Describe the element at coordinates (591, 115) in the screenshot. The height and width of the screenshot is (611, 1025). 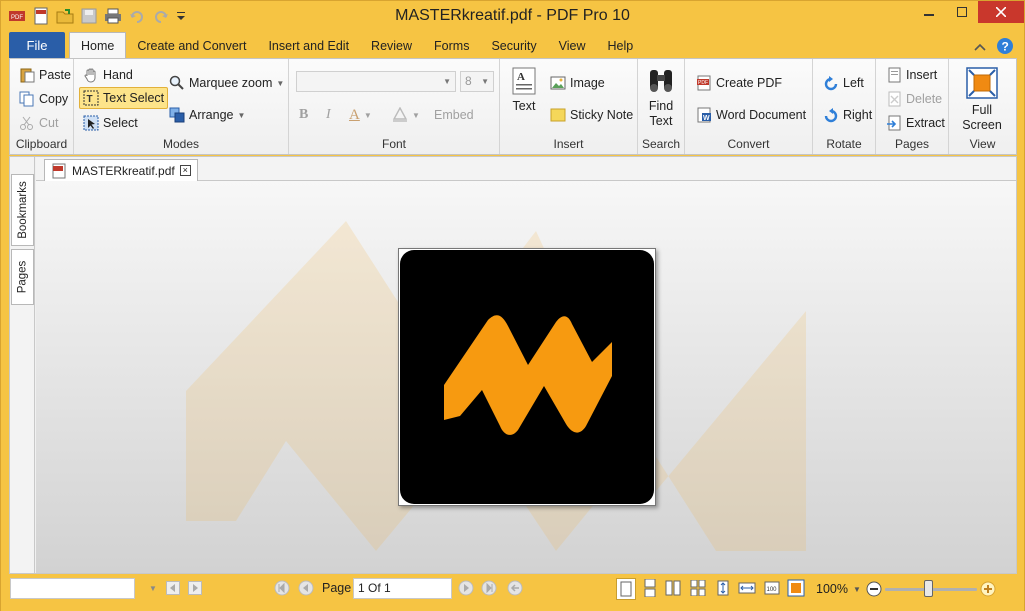
I see `sticky-note-button: Sticky Note` at that location.